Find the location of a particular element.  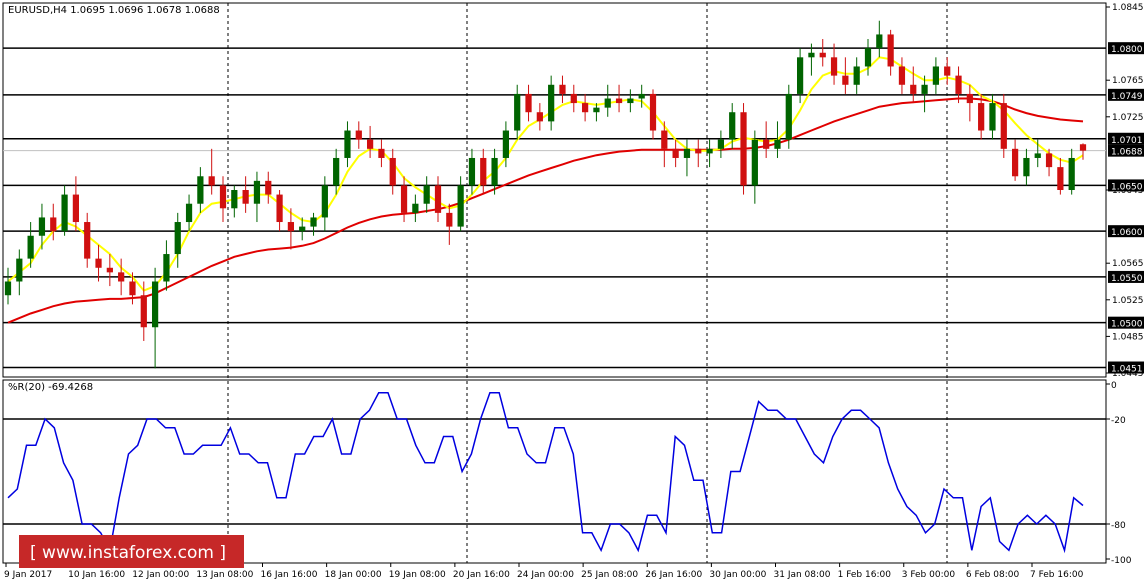

time-tick-label: 31 Jan 08:00 is located at coordinates (802, 575).